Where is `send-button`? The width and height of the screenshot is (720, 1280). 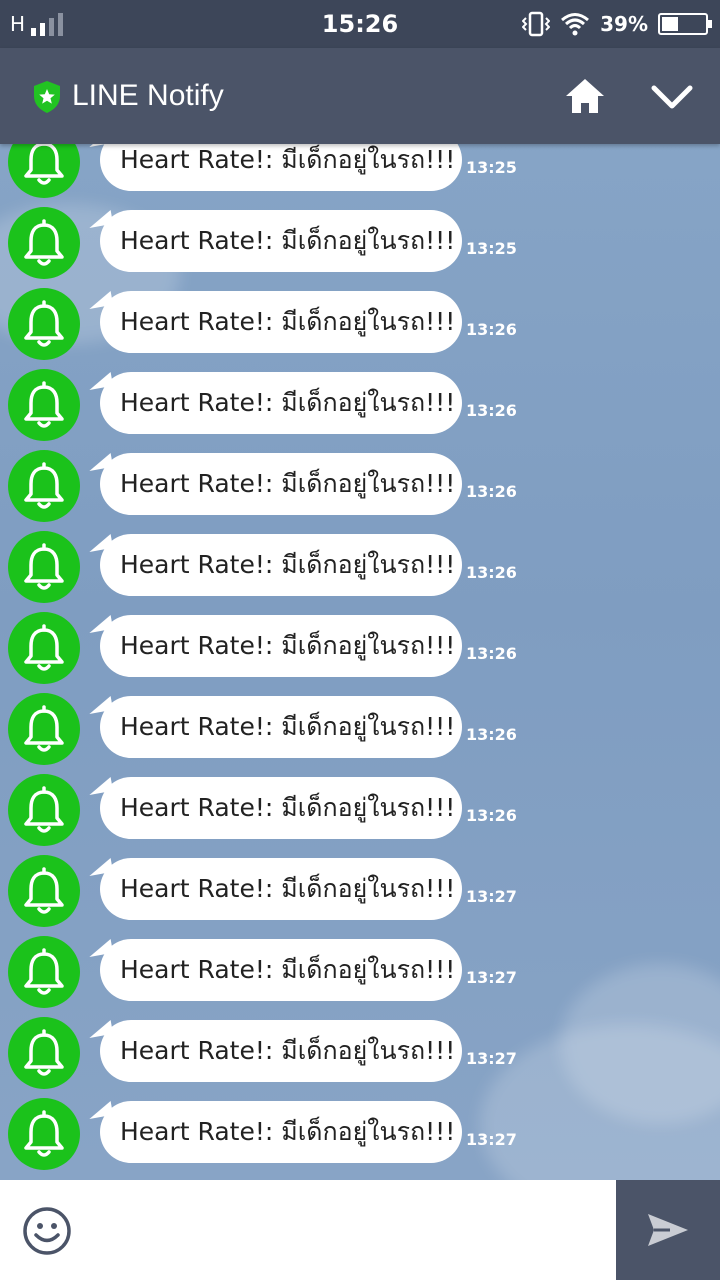 send-button is located at coordinates (668, 1230).